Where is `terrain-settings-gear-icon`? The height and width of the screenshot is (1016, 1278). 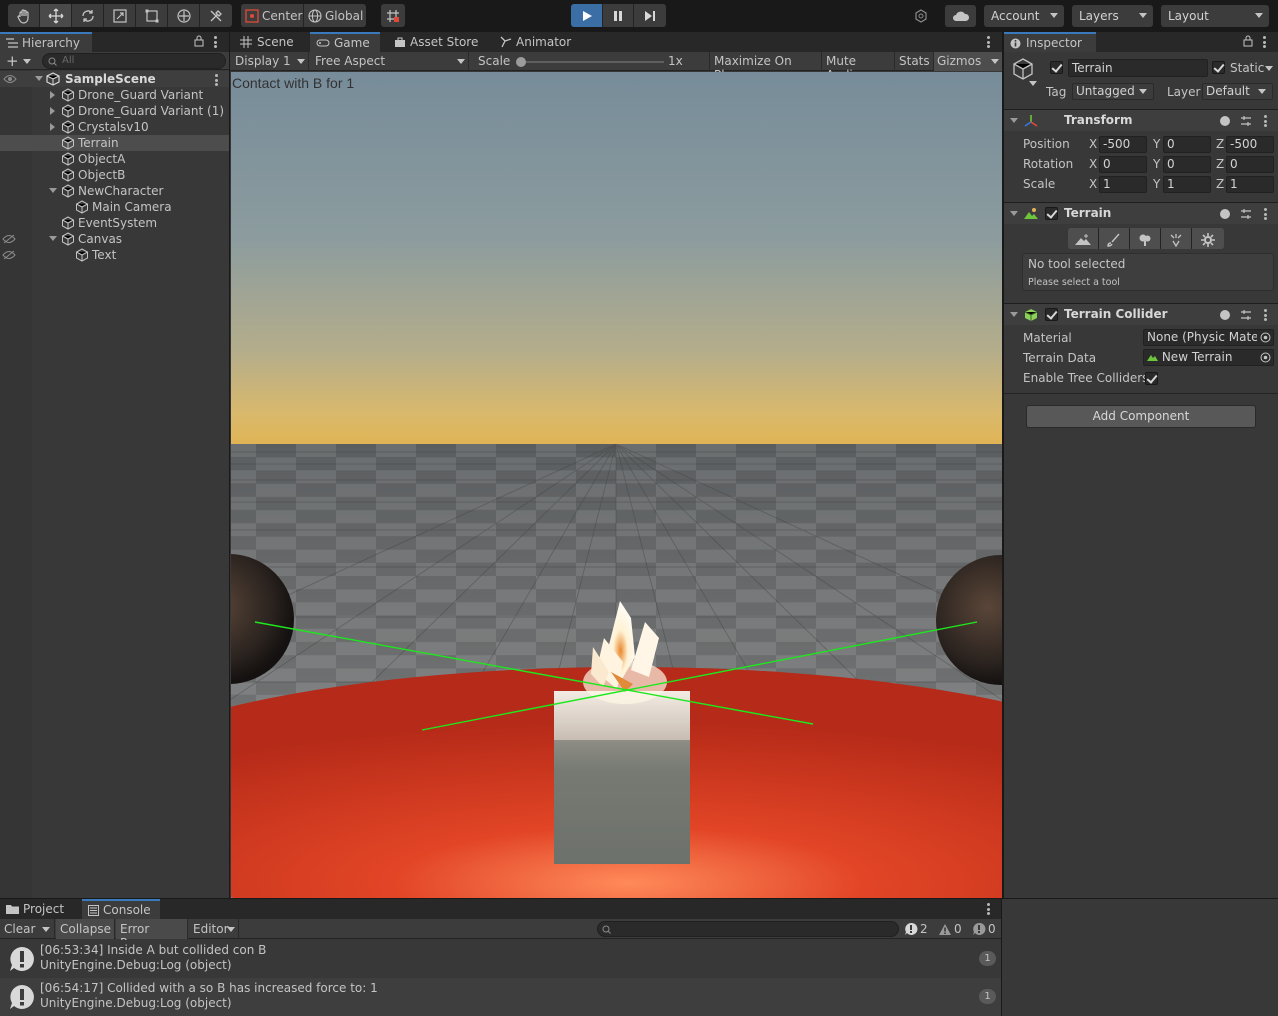 terrain-settings-gear-icon is located at coordinates (1208, 238).